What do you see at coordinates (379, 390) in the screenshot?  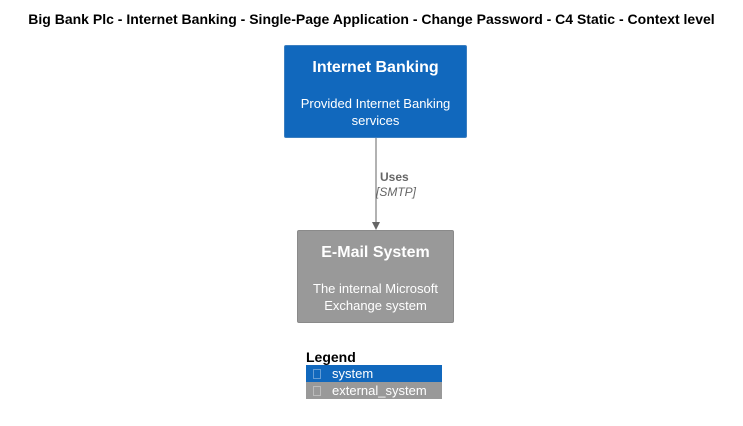 I see `legend-item-label: external_system` at bounding box center [379, 390].